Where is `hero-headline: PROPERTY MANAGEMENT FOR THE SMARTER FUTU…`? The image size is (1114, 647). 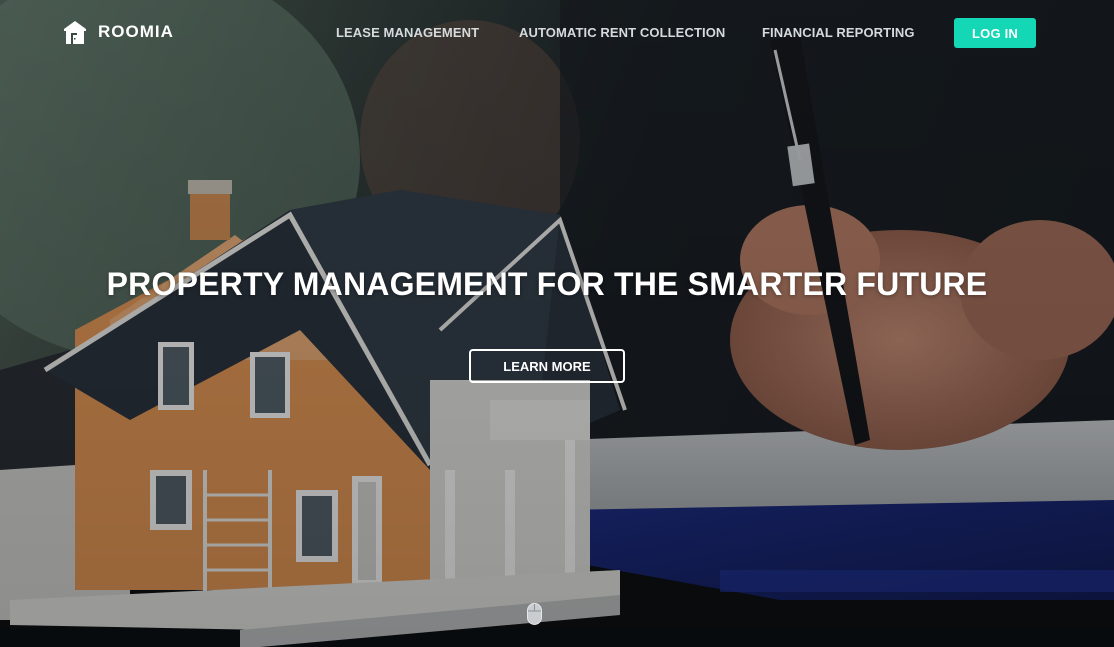 hero-headline: PROPERTY MANAGEMENT FOR THE SMARTER FUTU… is located at coordinates (547, 284).